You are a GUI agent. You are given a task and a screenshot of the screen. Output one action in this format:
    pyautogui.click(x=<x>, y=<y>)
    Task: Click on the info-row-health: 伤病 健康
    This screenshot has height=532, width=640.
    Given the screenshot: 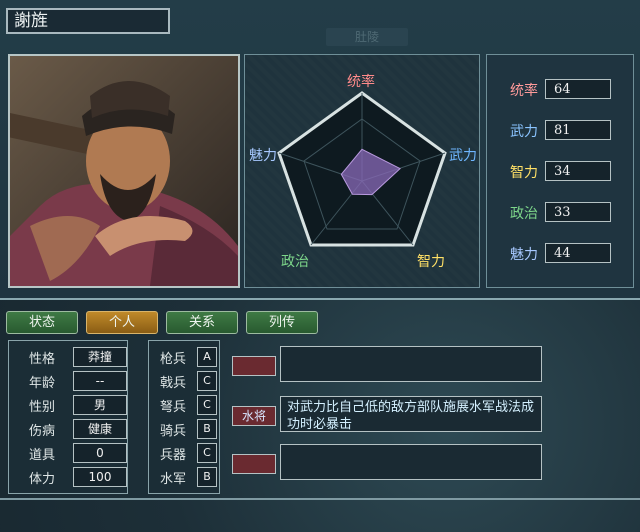 What is the action you would take?
    pyautogui.click(x=70, y=429)
    